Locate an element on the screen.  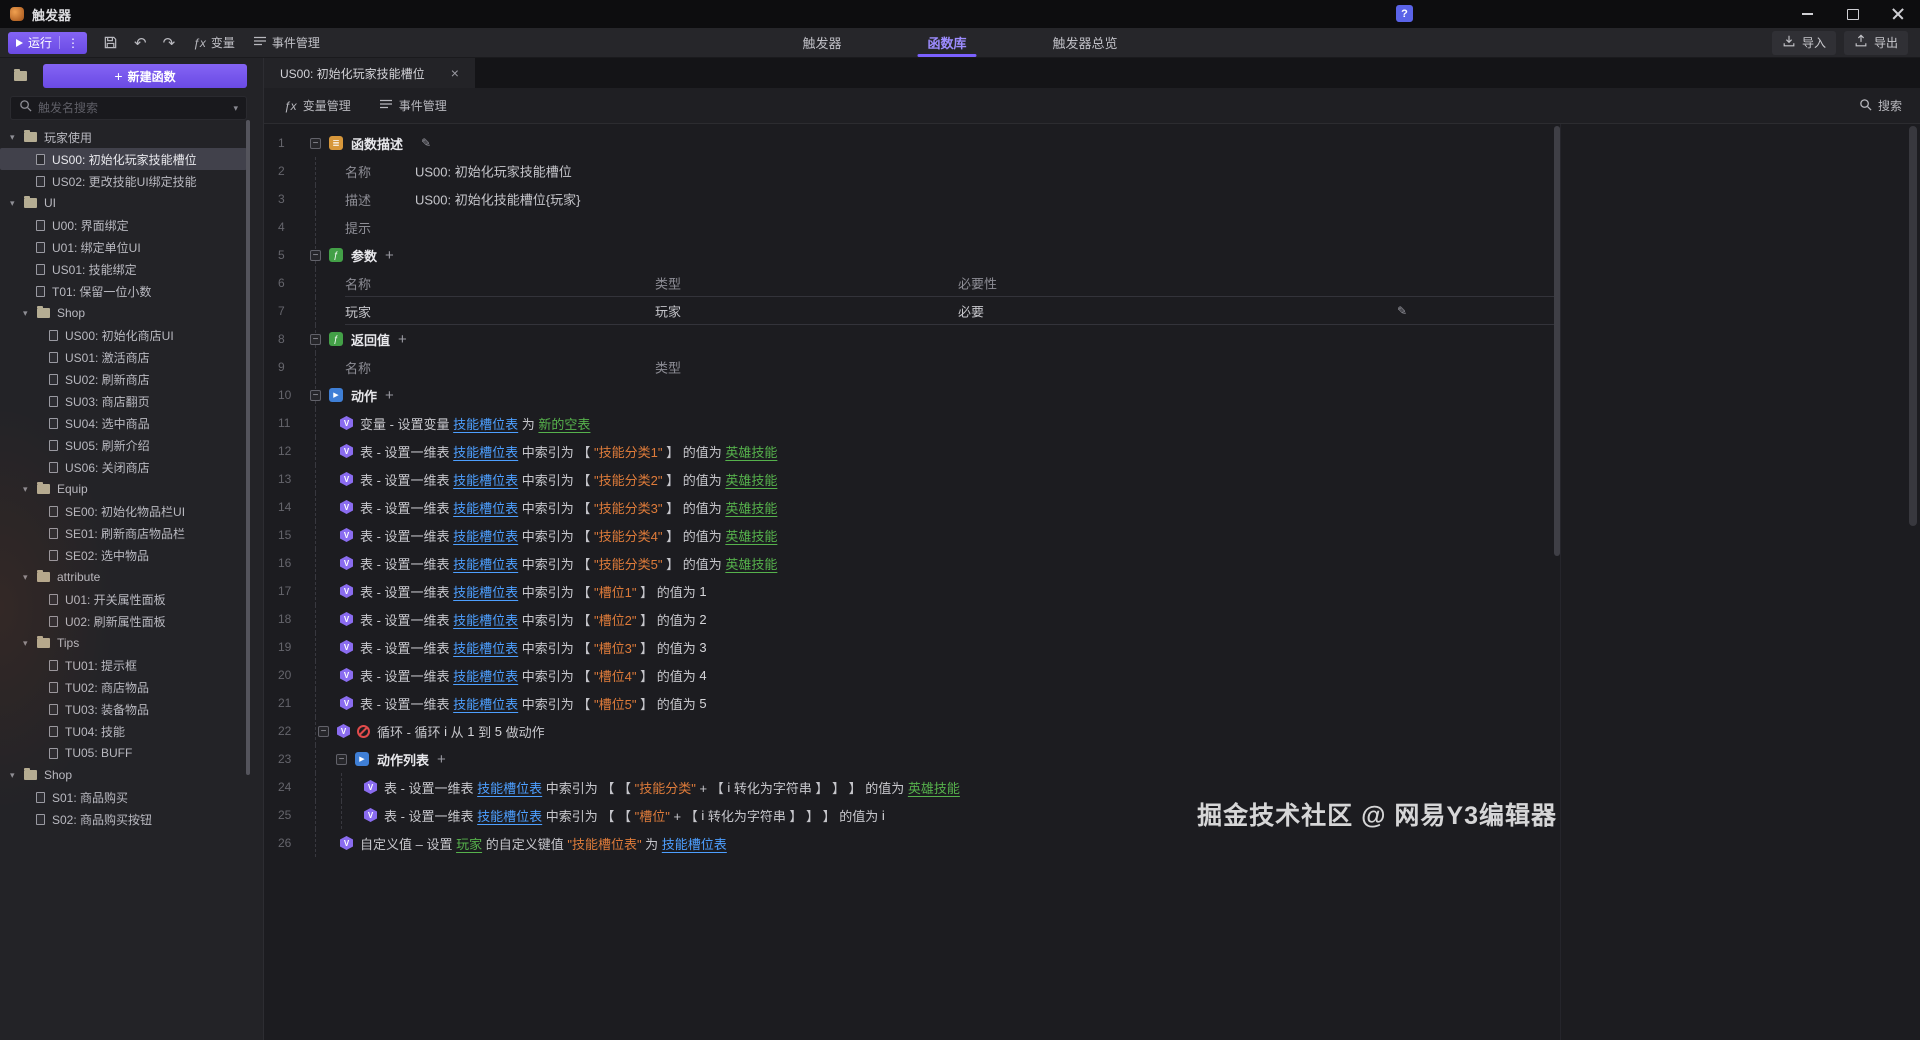
tree-item: U01: 绑定单位UI is located at coordinates (123, 247).